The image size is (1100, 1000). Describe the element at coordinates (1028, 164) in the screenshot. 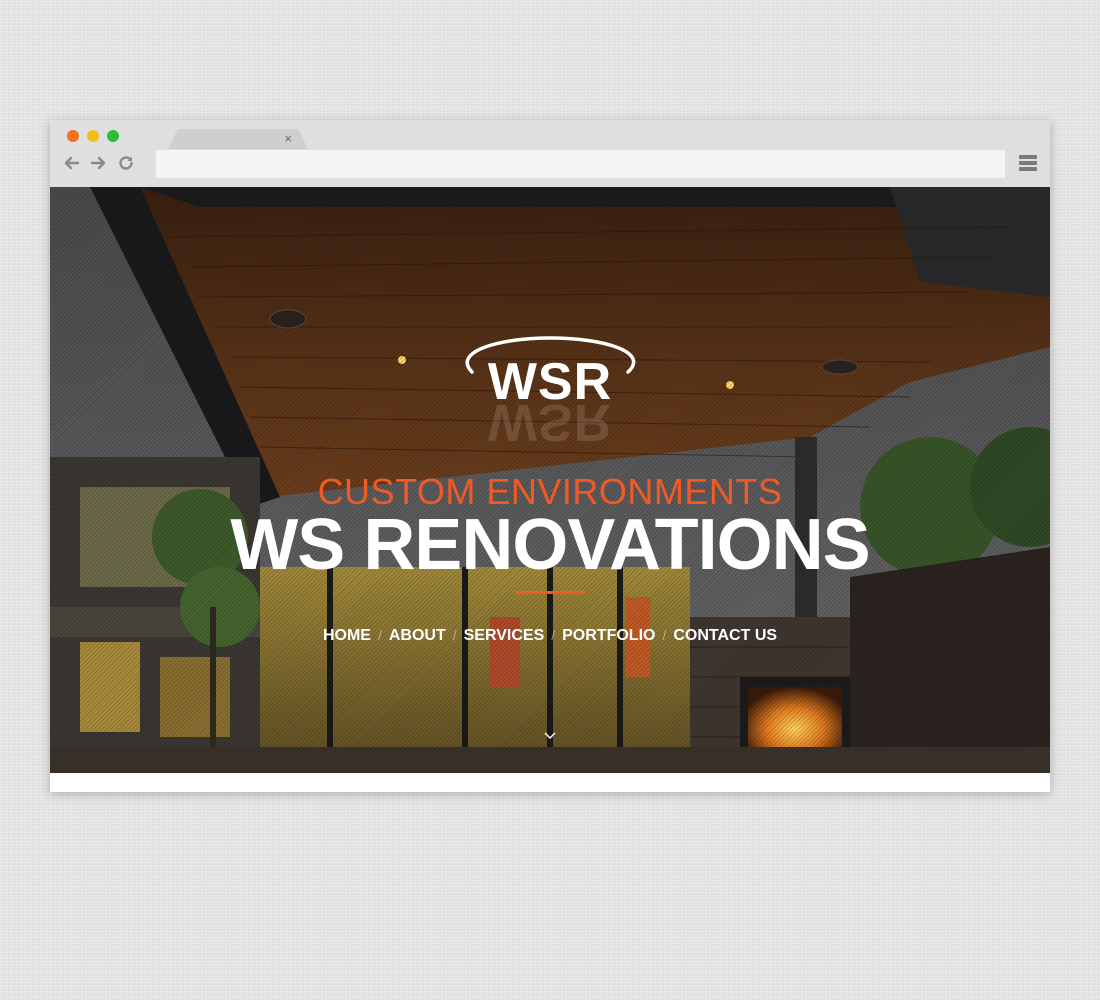

I see `hamburger-menu-icon` at that location.